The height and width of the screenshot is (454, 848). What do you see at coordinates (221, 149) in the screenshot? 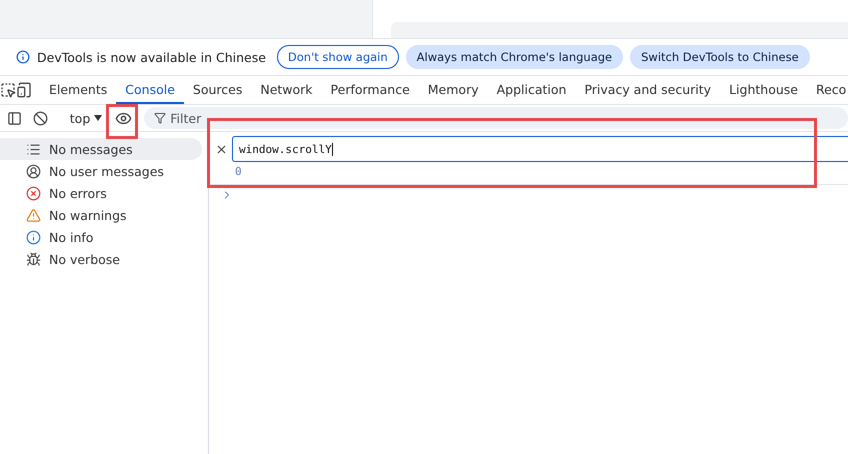
I see `close-icon` at bounding box center [221, 149].